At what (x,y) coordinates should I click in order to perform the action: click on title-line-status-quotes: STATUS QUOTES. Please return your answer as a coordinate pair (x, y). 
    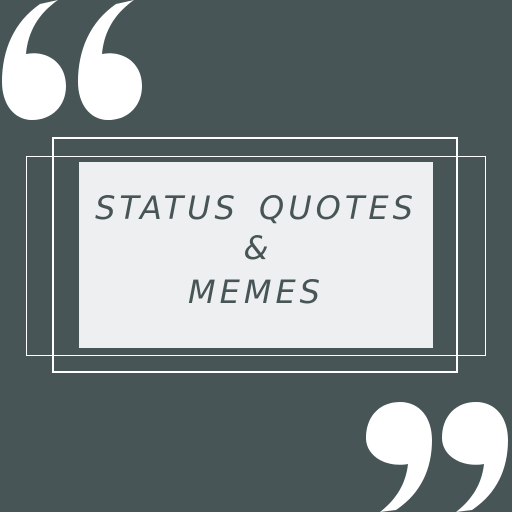
    Looking at the image, I should click on (256, 208).